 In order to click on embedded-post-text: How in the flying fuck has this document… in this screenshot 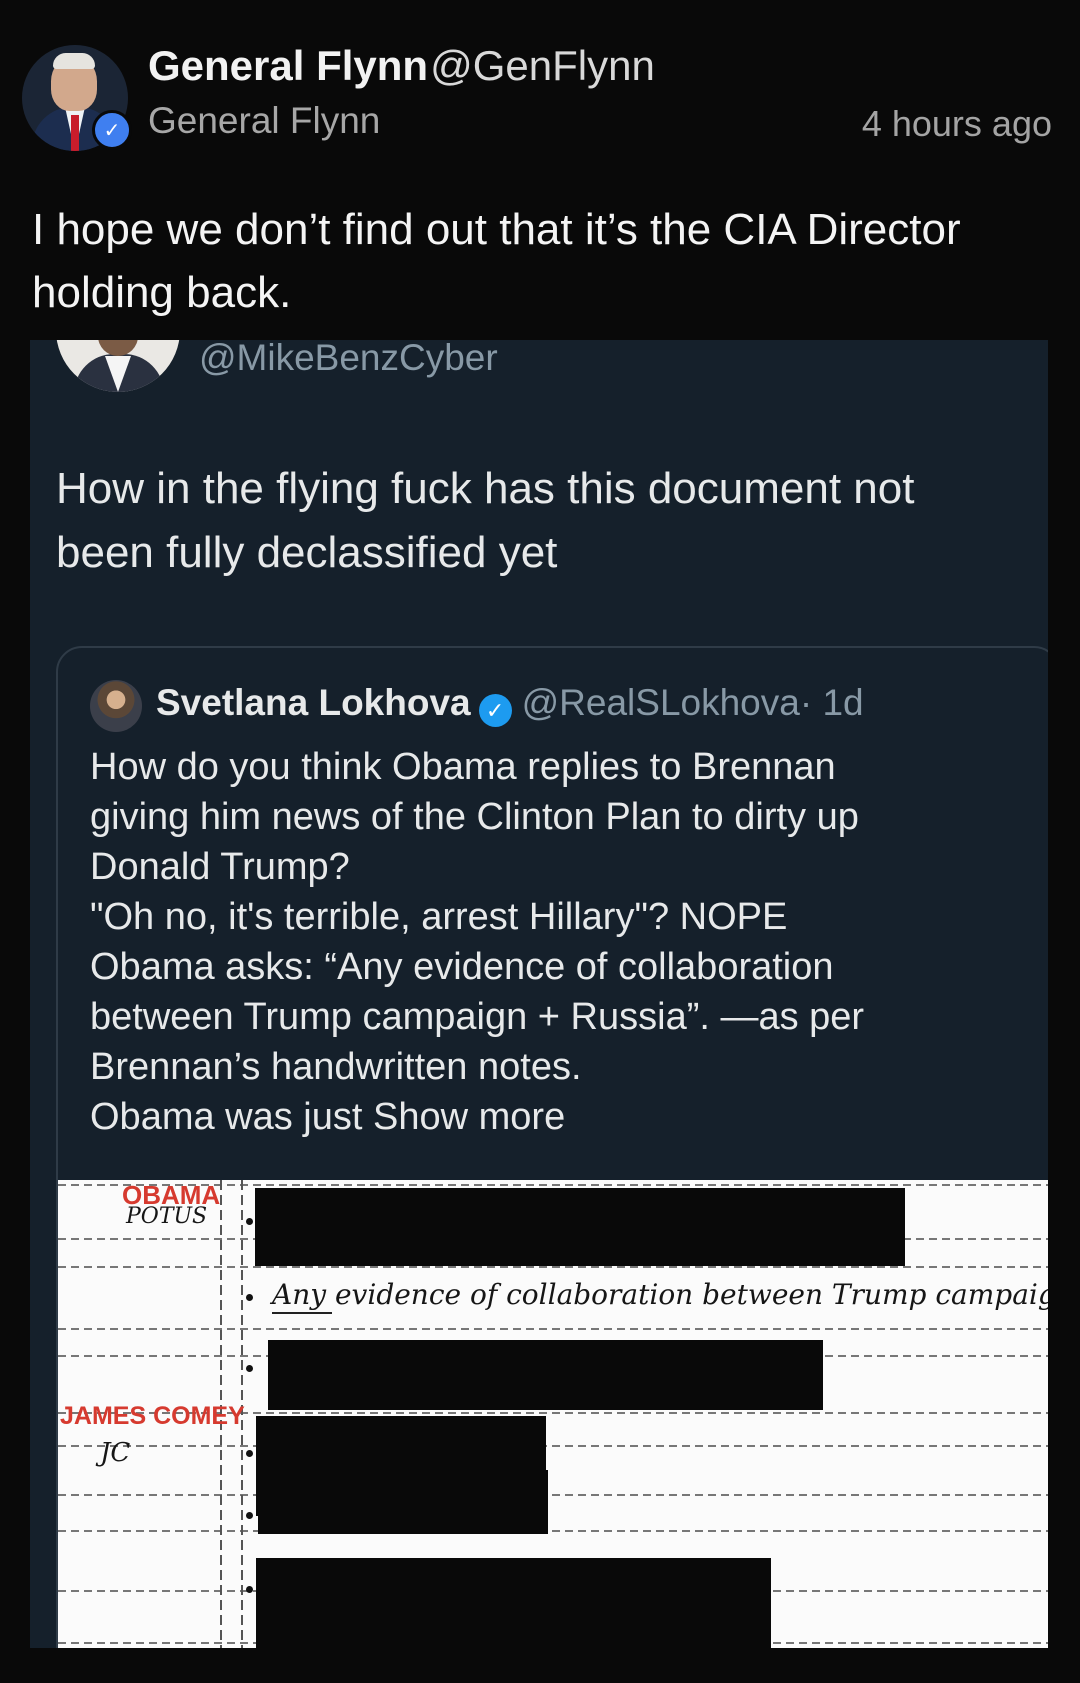, I will do `click(485, 520)`.